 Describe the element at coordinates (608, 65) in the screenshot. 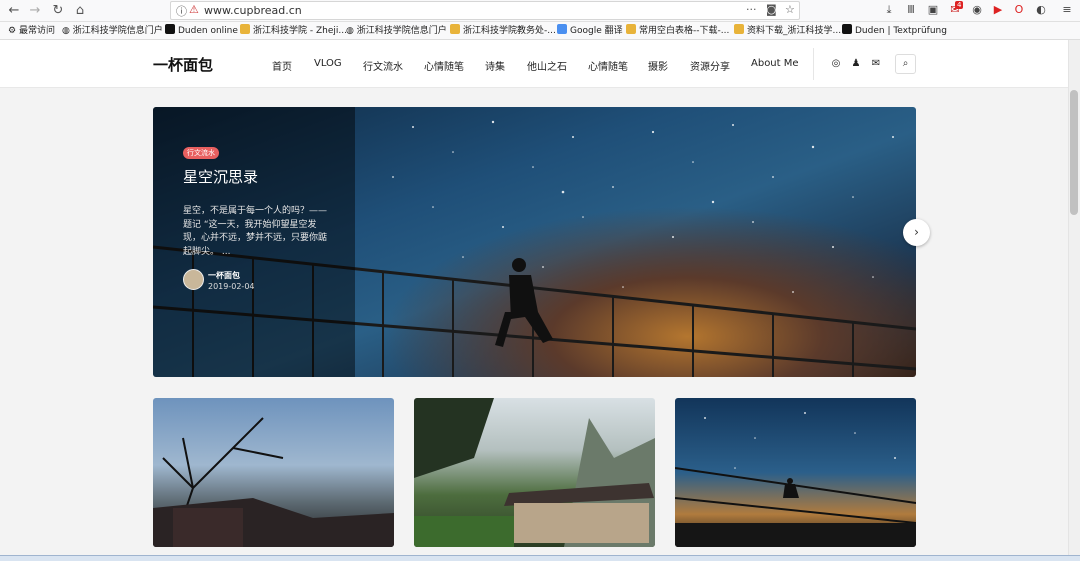

I see `nav-essays-2: 心情随笔` at that location.